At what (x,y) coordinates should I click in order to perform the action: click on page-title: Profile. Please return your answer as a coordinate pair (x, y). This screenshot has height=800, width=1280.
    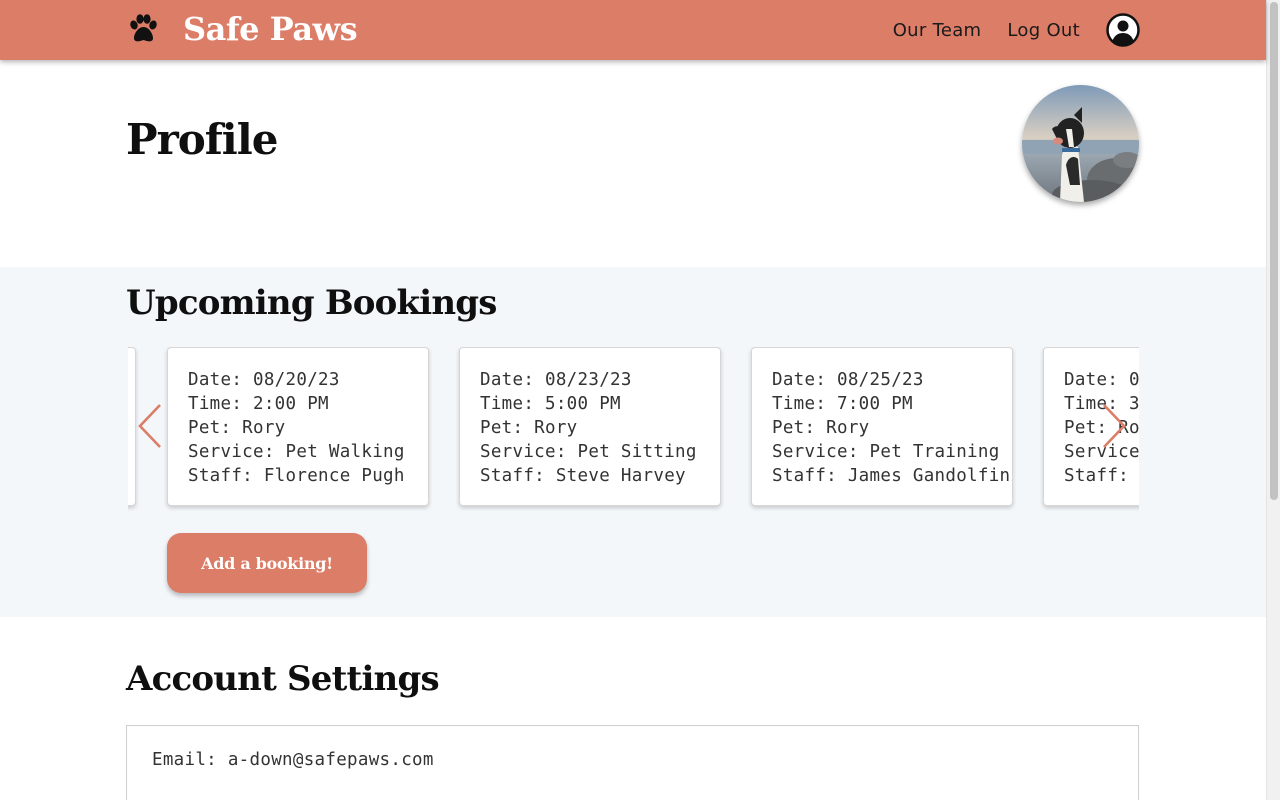
    Looking at the image, I should click on (202, 139).